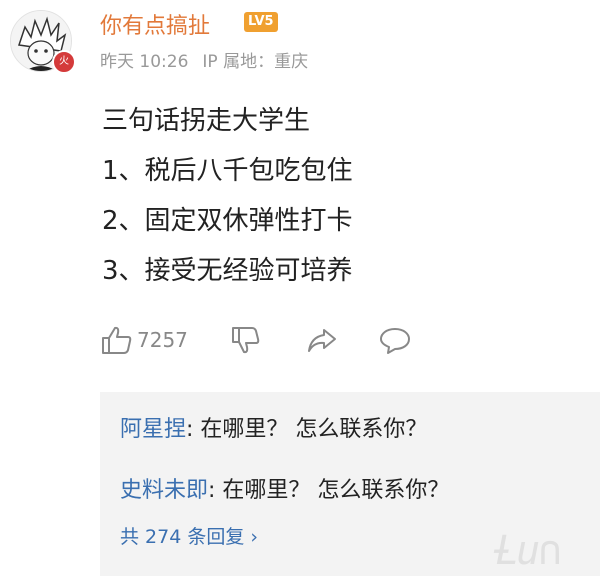 The width and height of the screenshot is (600, 576). What do you see at coordinates (227, 221) in the screenshot?
I see `post-line: 2、固定双休弹性打卡` at bounding box center [227, 221].